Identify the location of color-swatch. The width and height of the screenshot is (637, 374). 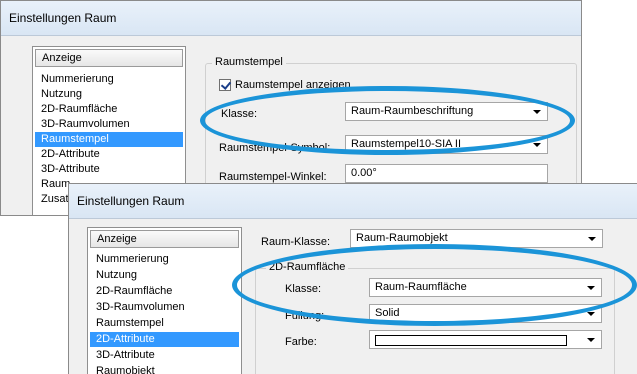
(471, 340).